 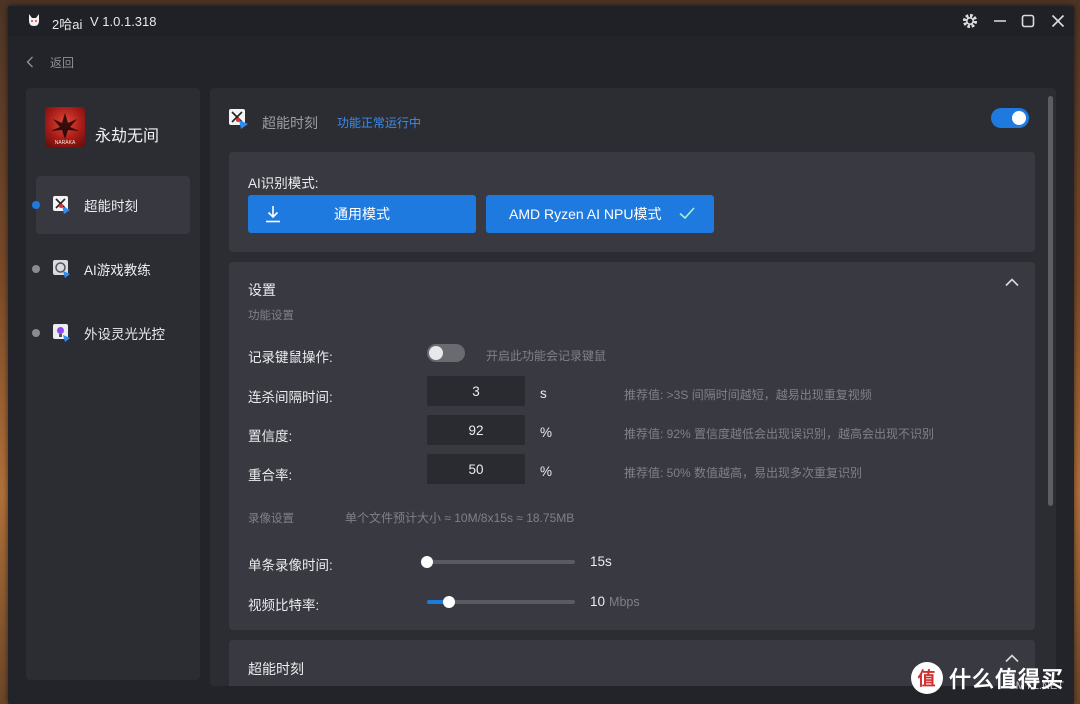 I want to click on confidence-hint: 推荐值: 92% 置信度越低会出现误识别，越高会出现不识别, so click(x=779, y=434).